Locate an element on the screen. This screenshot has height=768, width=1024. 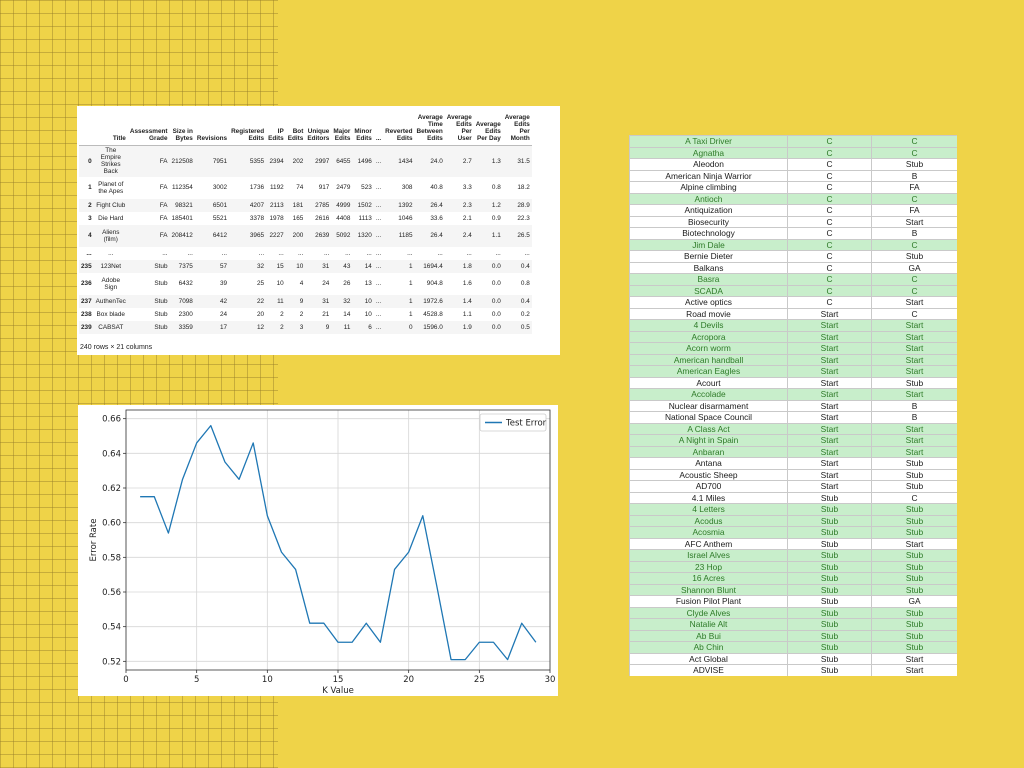
ratings-cell-b: FA is located at coordinates (914, 187).